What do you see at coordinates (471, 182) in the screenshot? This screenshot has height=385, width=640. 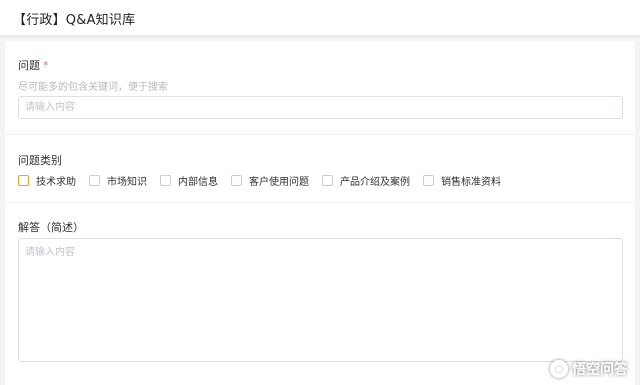 I see `checkbox-label: 销售标准资料` at bounding box center [471, 182].